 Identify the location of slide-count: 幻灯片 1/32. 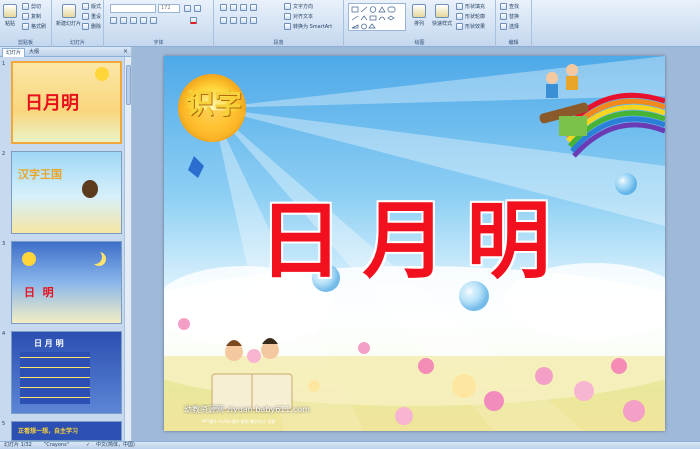
(18, 445).